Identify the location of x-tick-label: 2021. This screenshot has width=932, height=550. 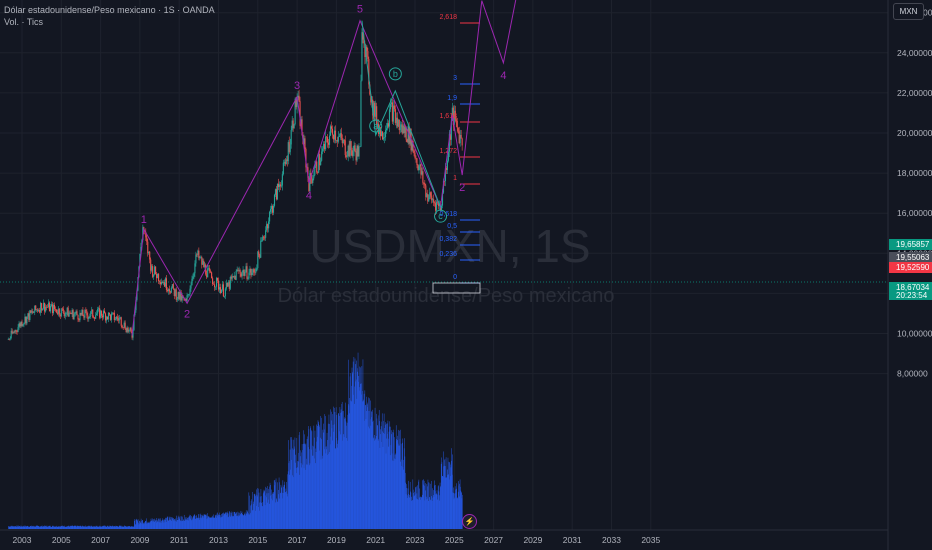
(375, 540).